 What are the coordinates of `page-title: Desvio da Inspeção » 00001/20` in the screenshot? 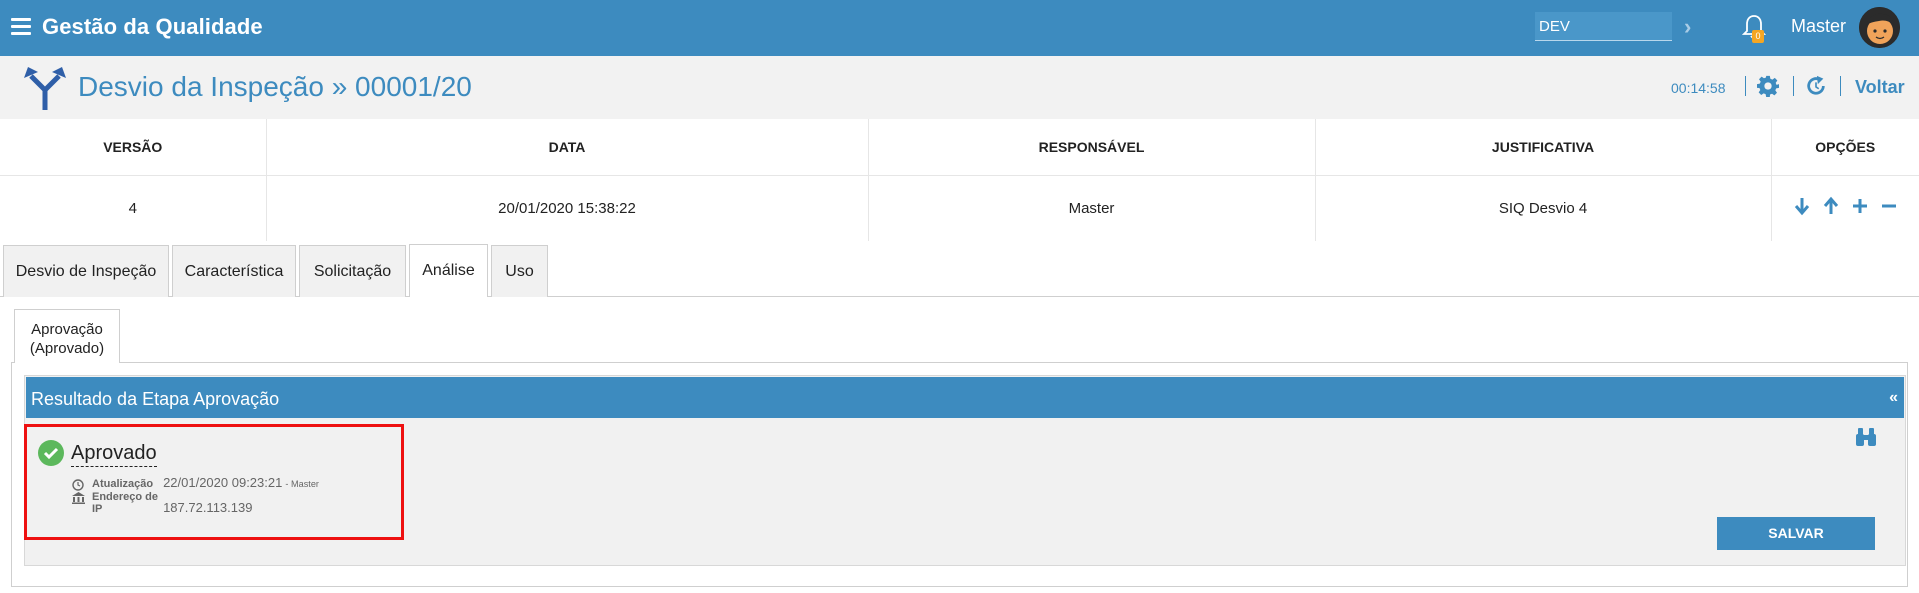 It's located at (275, 86).